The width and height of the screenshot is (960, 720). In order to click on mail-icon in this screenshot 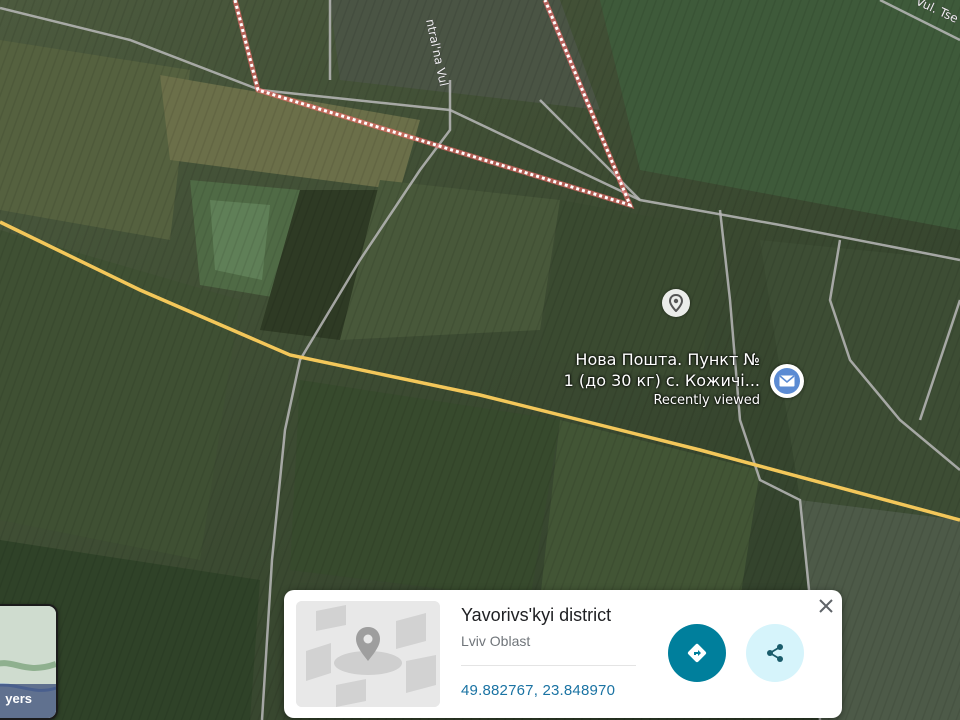, I will do `click(787, 381)`.